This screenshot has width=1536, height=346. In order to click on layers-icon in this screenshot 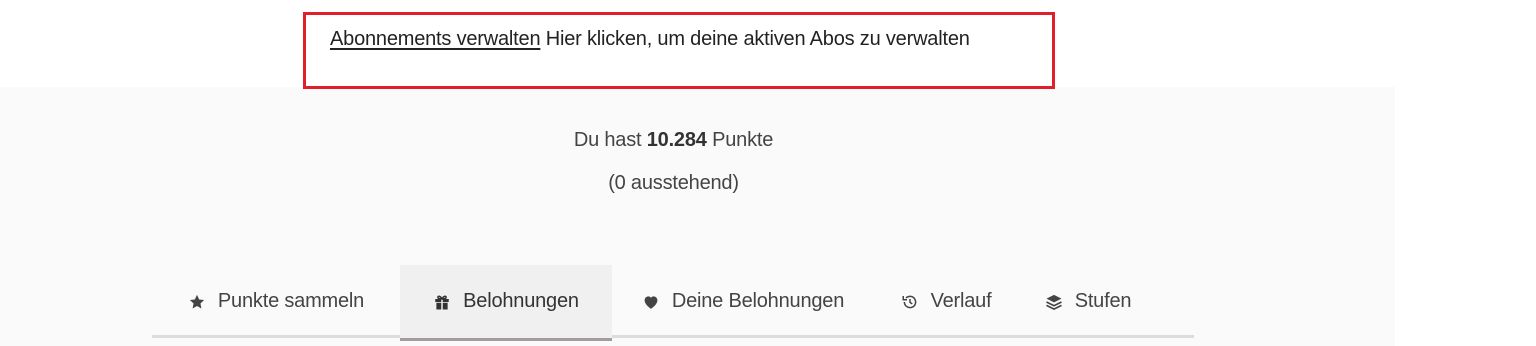, I will do `click(1054, 302)`.